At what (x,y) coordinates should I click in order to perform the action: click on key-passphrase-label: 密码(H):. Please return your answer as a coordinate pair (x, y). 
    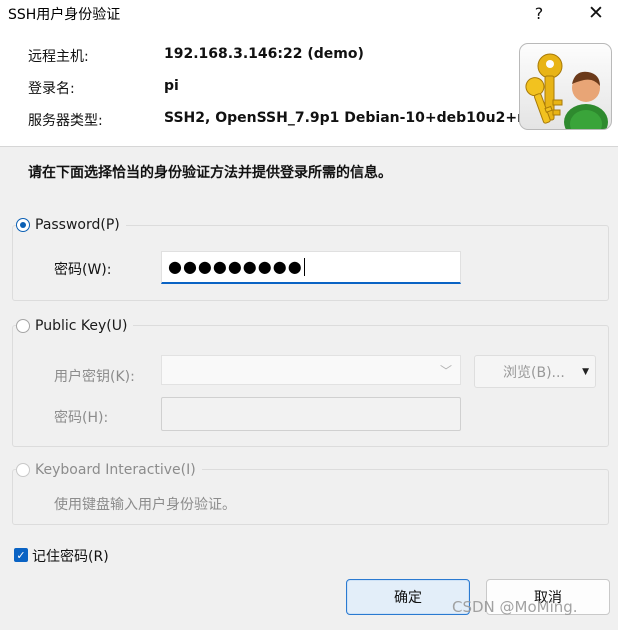
    Looking at the image, I should click on (81, 418).